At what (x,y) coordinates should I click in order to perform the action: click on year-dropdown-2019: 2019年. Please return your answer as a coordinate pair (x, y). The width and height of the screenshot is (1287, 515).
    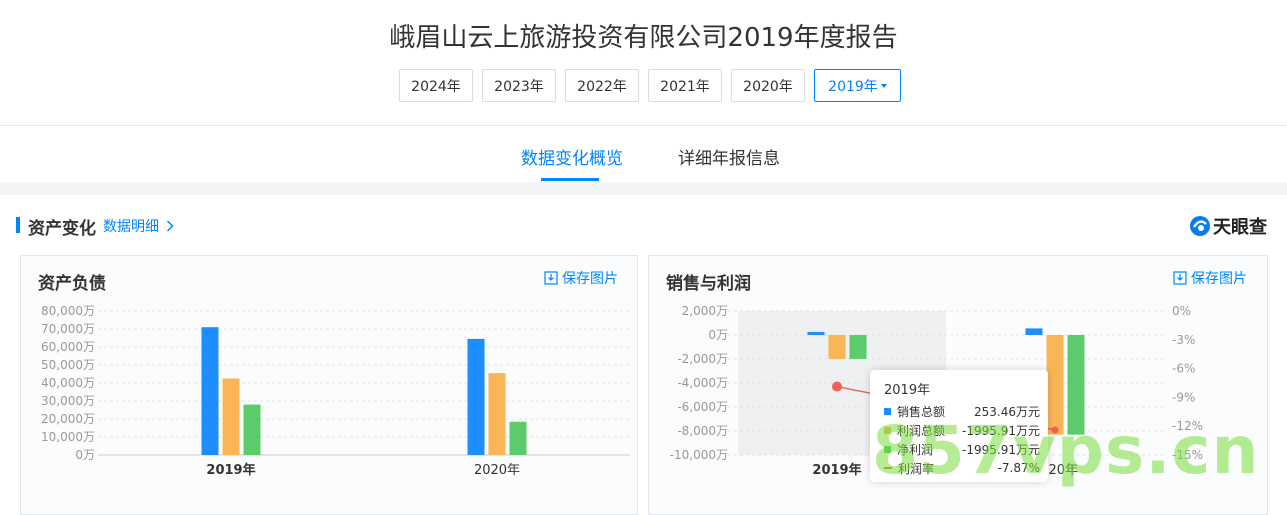
    Looking at the image, I should click on (857, 85).